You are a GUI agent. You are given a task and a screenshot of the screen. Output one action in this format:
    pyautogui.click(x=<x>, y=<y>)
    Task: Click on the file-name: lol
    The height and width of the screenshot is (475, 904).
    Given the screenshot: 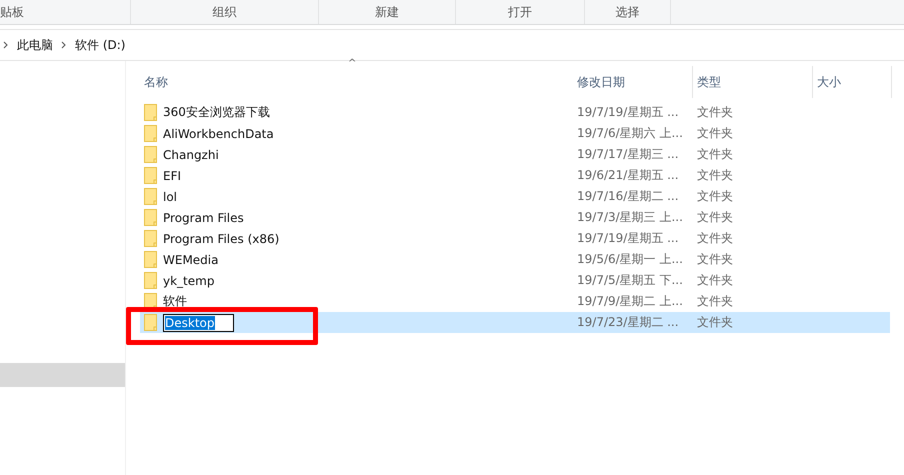 What is the action you would take?
    pyautogui.click(x=170, y=197)
    